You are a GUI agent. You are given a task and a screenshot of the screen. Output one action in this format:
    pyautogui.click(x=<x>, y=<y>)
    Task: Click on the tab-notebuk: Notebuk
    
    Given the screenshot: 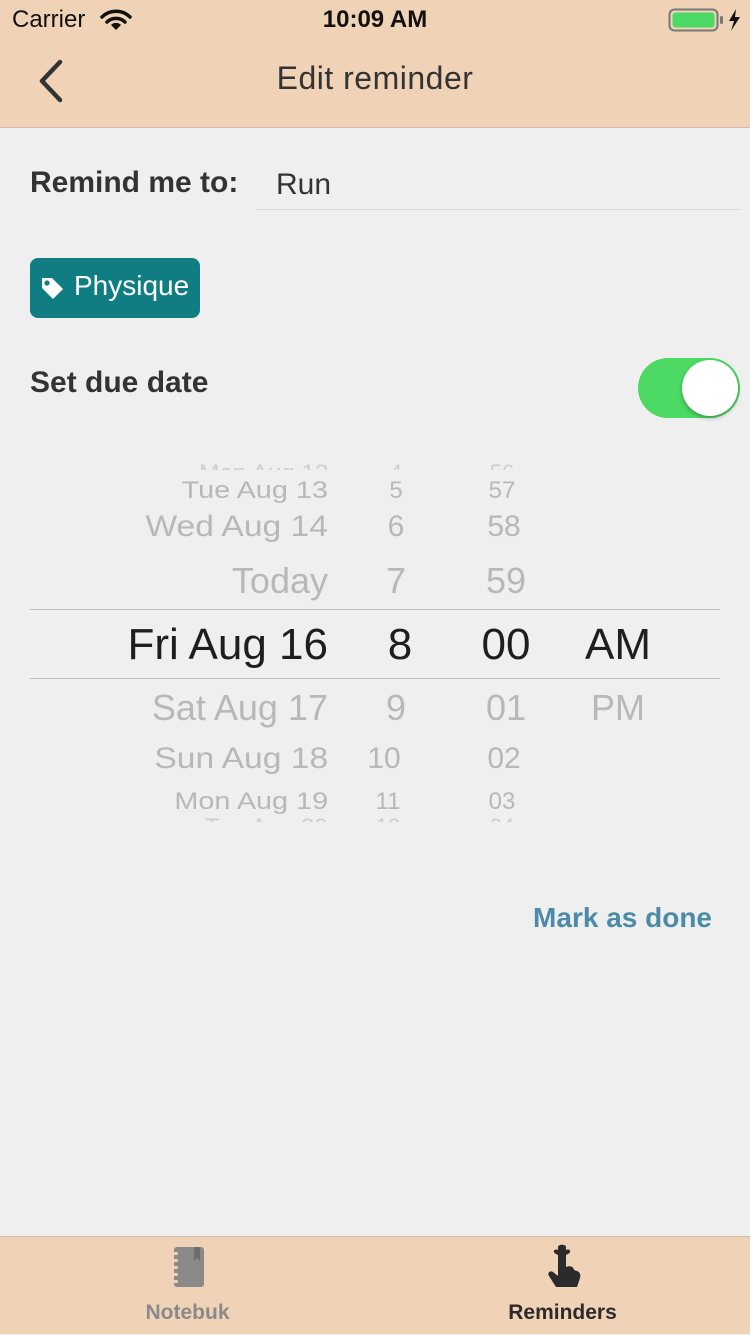 What is the action you would take?
    pyautogui.click(x=187, y=1286)
    